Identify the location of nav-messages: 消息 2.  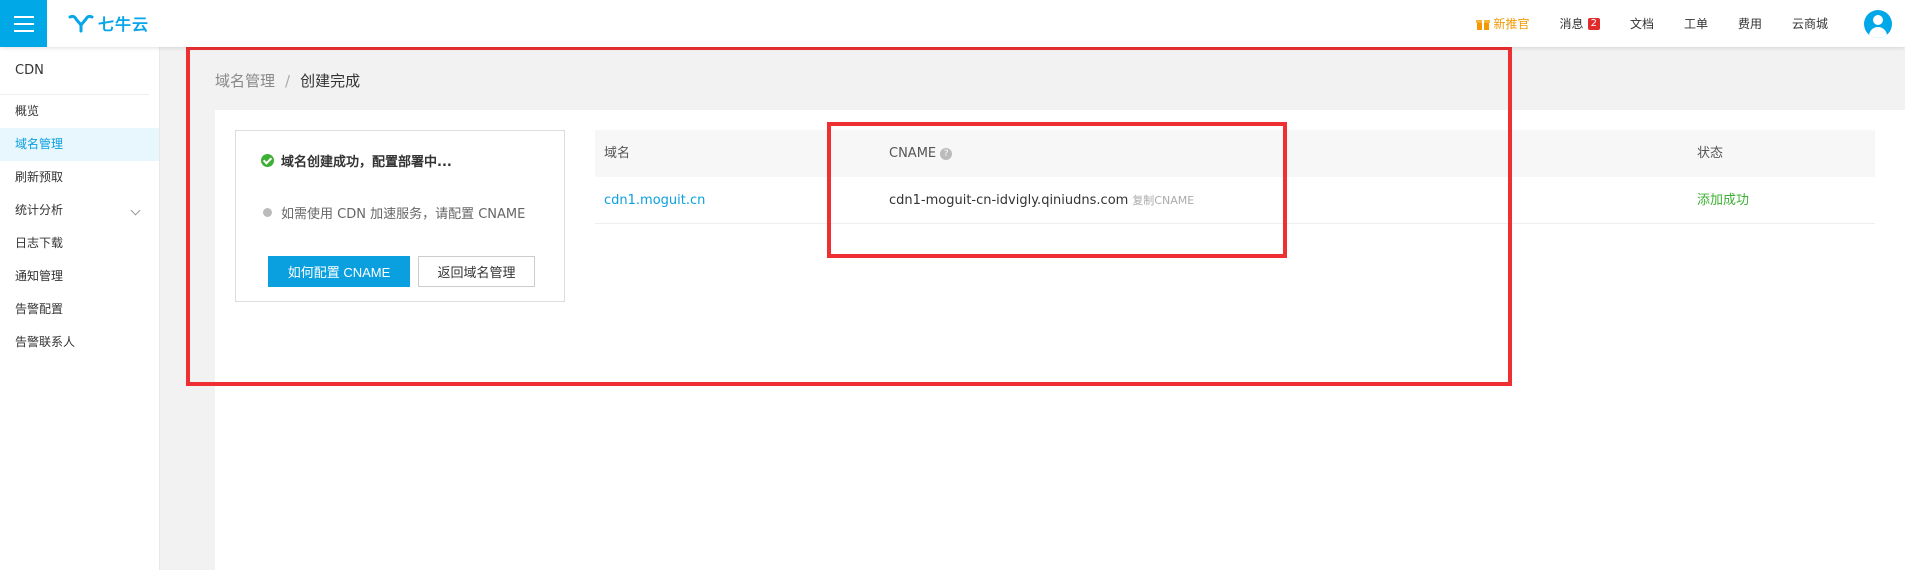
(1580, 23).